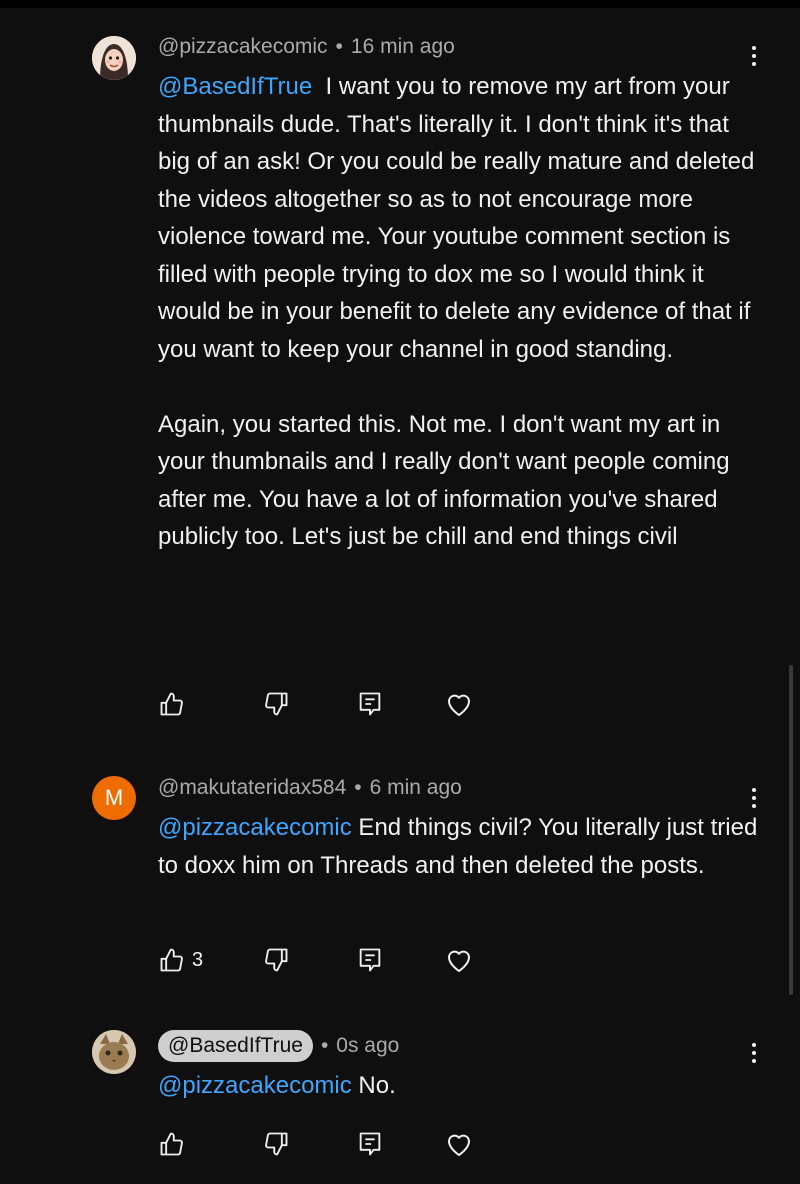 This screenshot has height=1184, width=800. Describe the element at coordinates (243, 47) in the screenshot. I see `author-name: @pizzacakecomic` at that location.